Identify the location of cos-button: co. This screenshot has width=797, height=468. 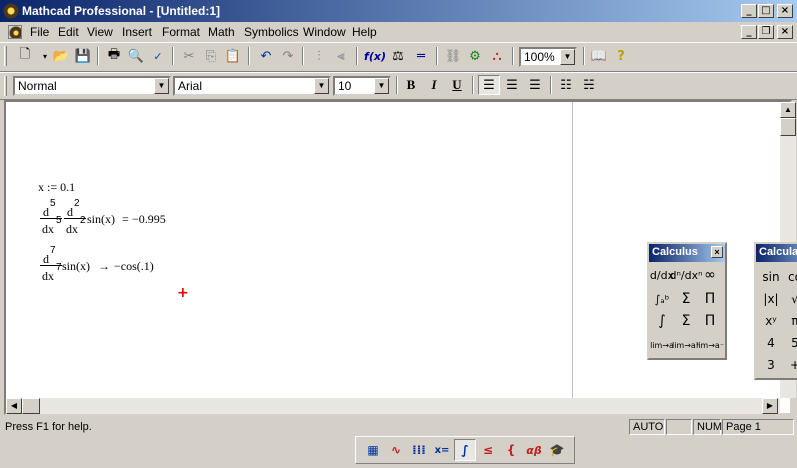
(790, 277).